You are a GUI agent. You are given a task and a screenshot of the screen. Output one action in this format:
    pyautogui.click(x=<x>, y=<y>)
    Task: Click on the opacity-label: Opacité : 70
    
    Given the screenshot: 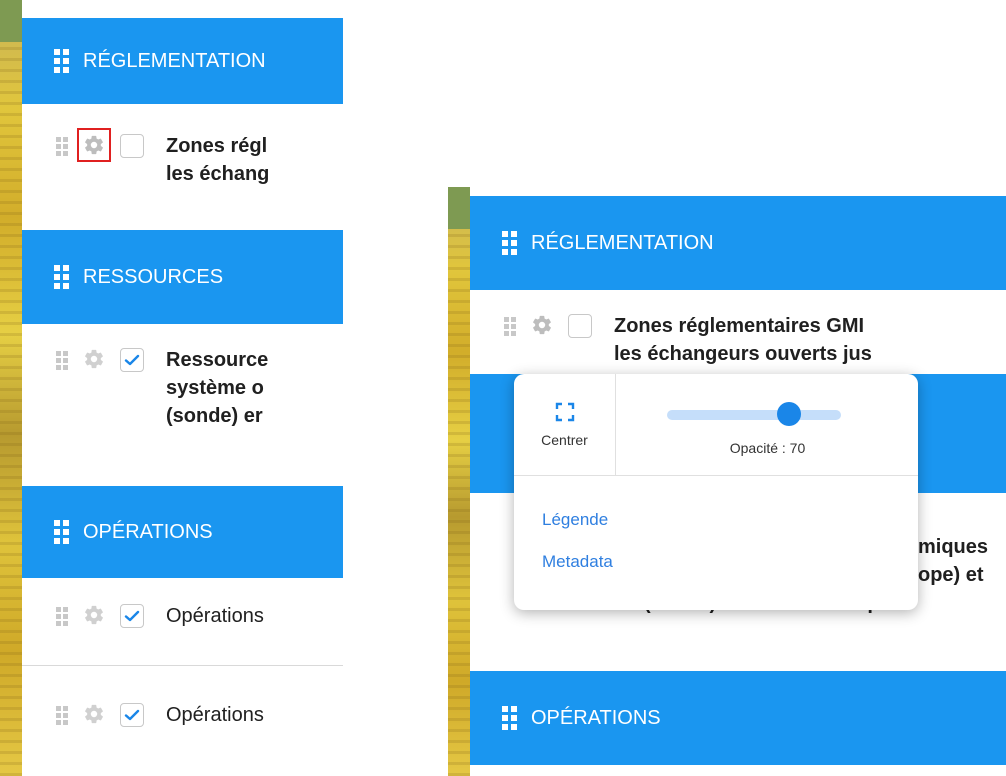 What is the action you would take?
    pyautogui.click(x=767, y=448)
    